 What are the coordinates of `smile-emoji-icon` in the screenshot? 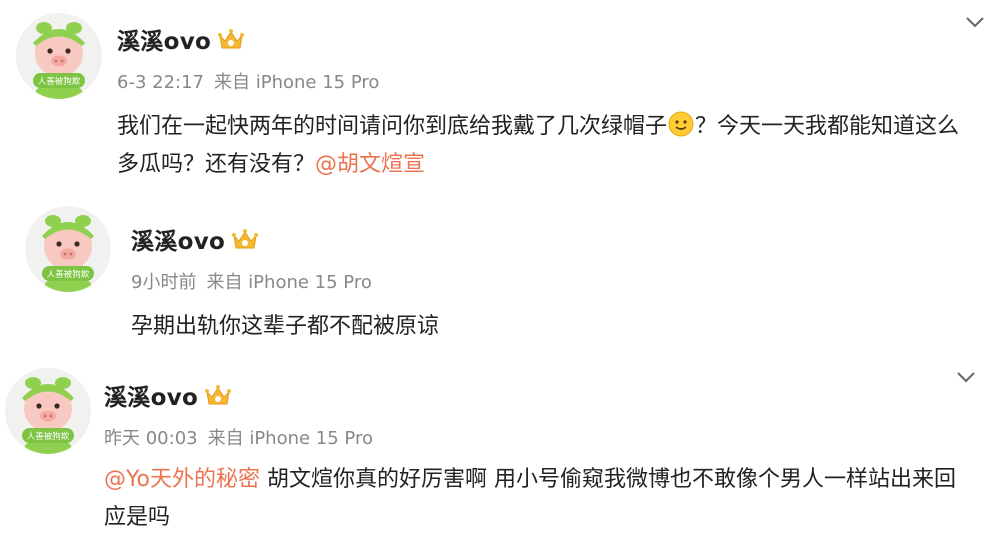 It's located at (681, 124).